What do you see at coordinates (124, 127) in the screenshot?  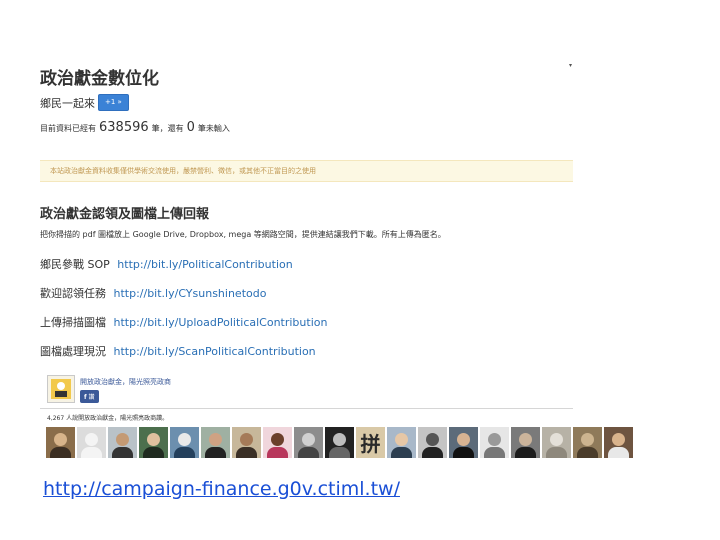 I see `count-total: 638596` at bounding box center [124, 127].